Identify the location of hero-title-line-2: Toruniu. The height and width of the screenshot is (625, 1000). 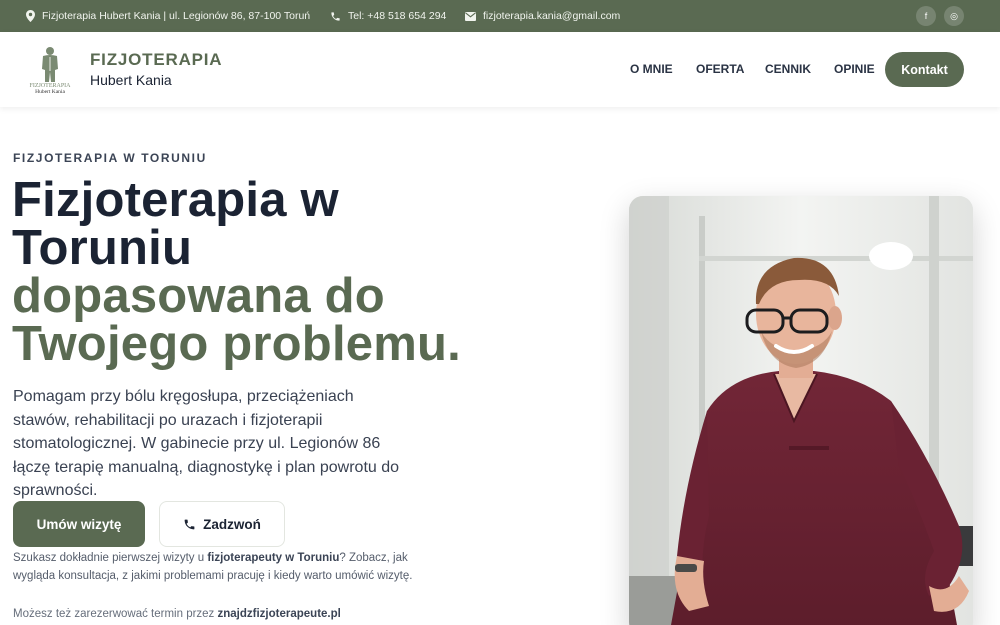
(102, 248).